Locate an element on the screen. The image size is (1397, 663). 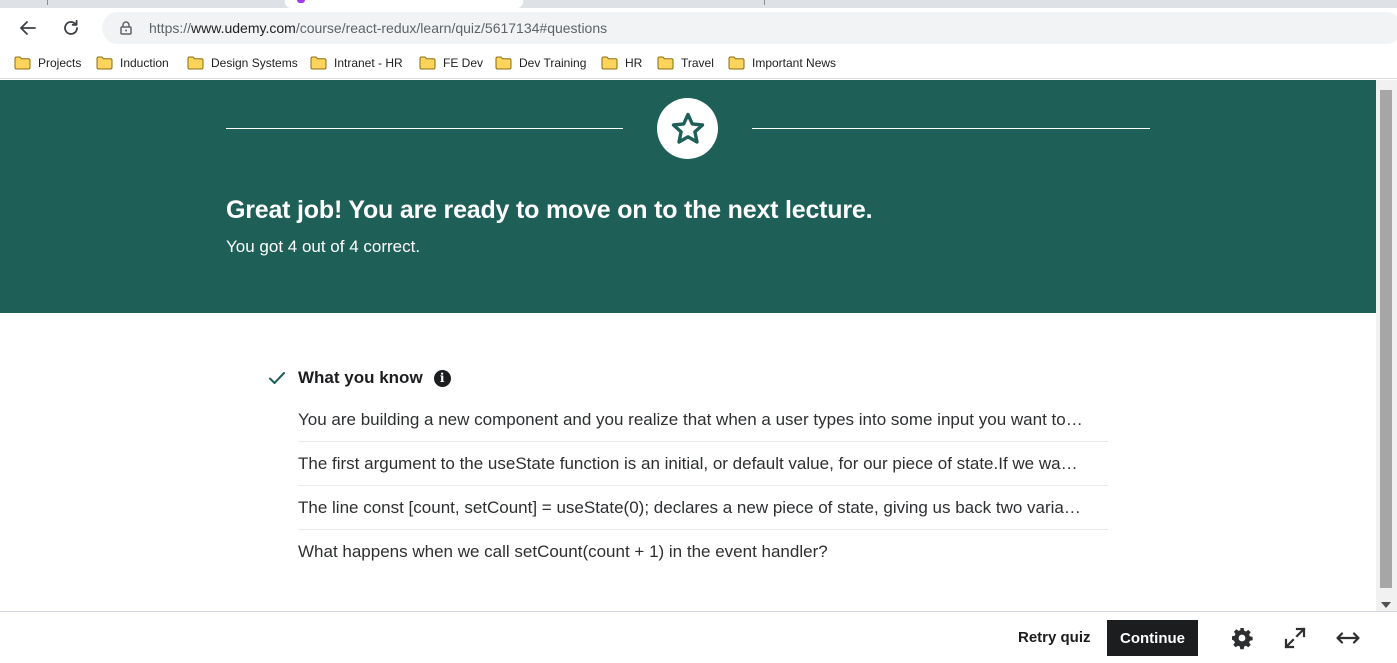
bookmark-label: Important News is located at coordinates (794, 63).